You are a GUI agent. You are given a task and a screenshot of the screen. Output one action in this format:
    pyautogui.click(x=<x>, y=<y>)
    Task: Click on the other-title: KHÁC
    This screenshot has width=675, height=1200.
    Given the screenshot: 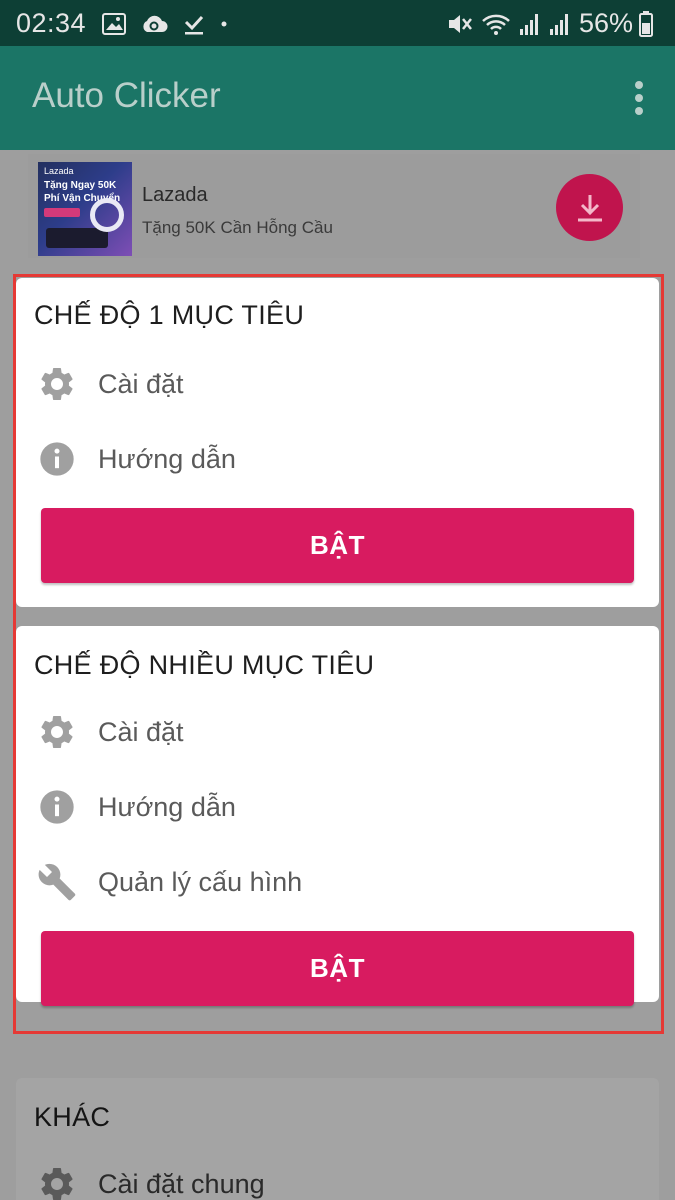 What is the action you would take?
    pyautogui.click(x=72, y=1117)
    